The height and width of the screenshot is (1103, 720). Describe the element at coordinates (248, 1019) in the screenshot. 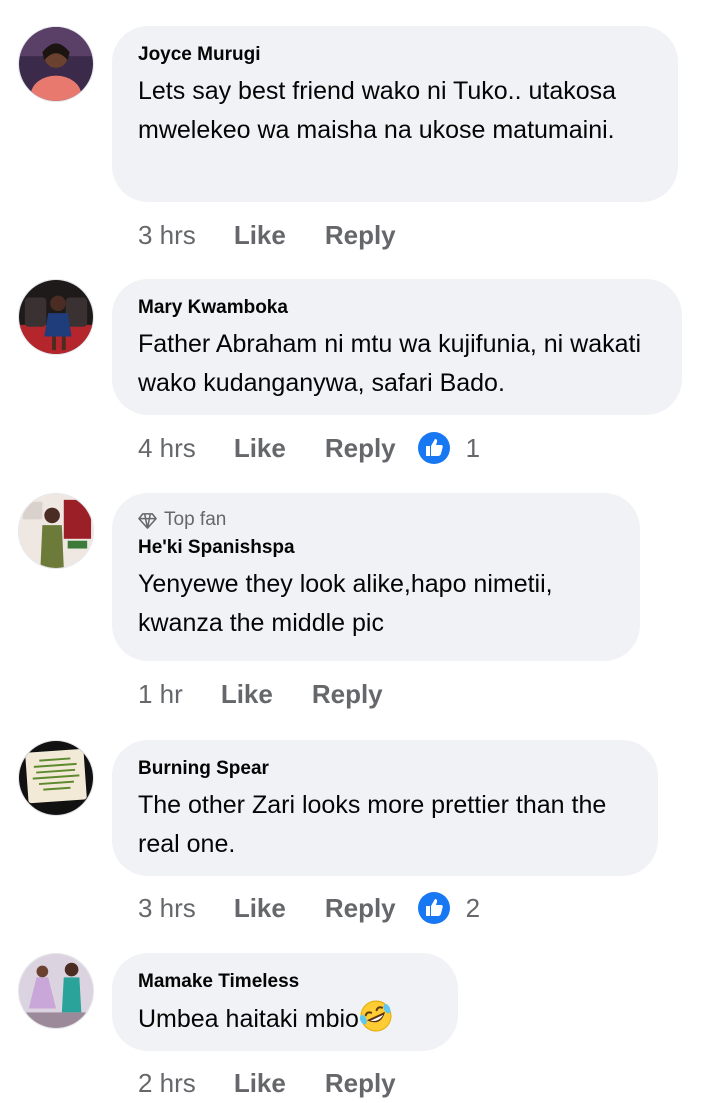

I see `comment-text-content: Umbea haitaki mbio` at that location.